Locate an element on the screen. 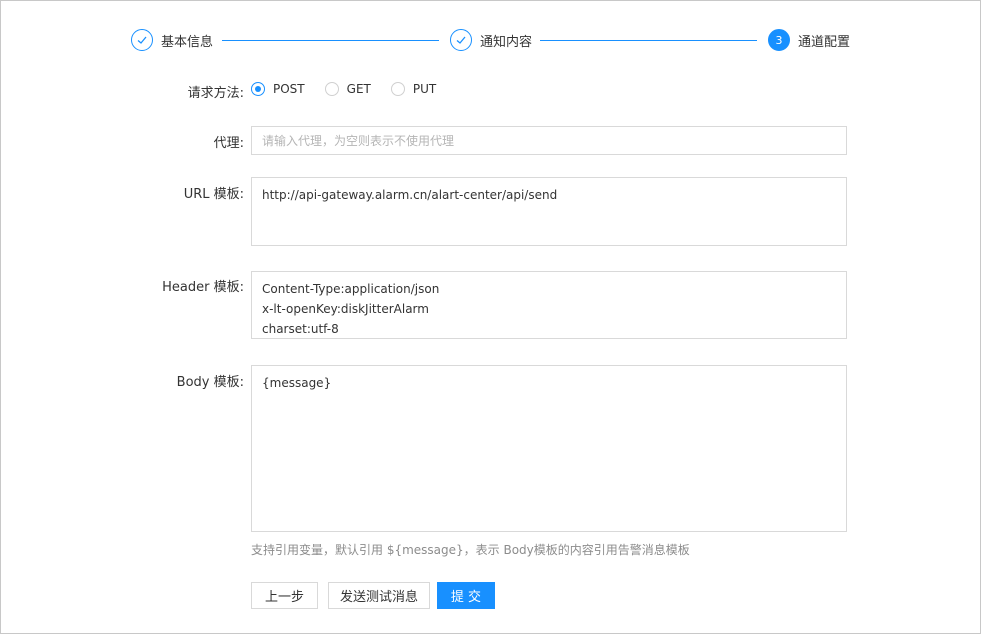 The height and width of the screenshot is (634, 981). step-notify-content: 通知内容 is located at coordinates (491, 40).